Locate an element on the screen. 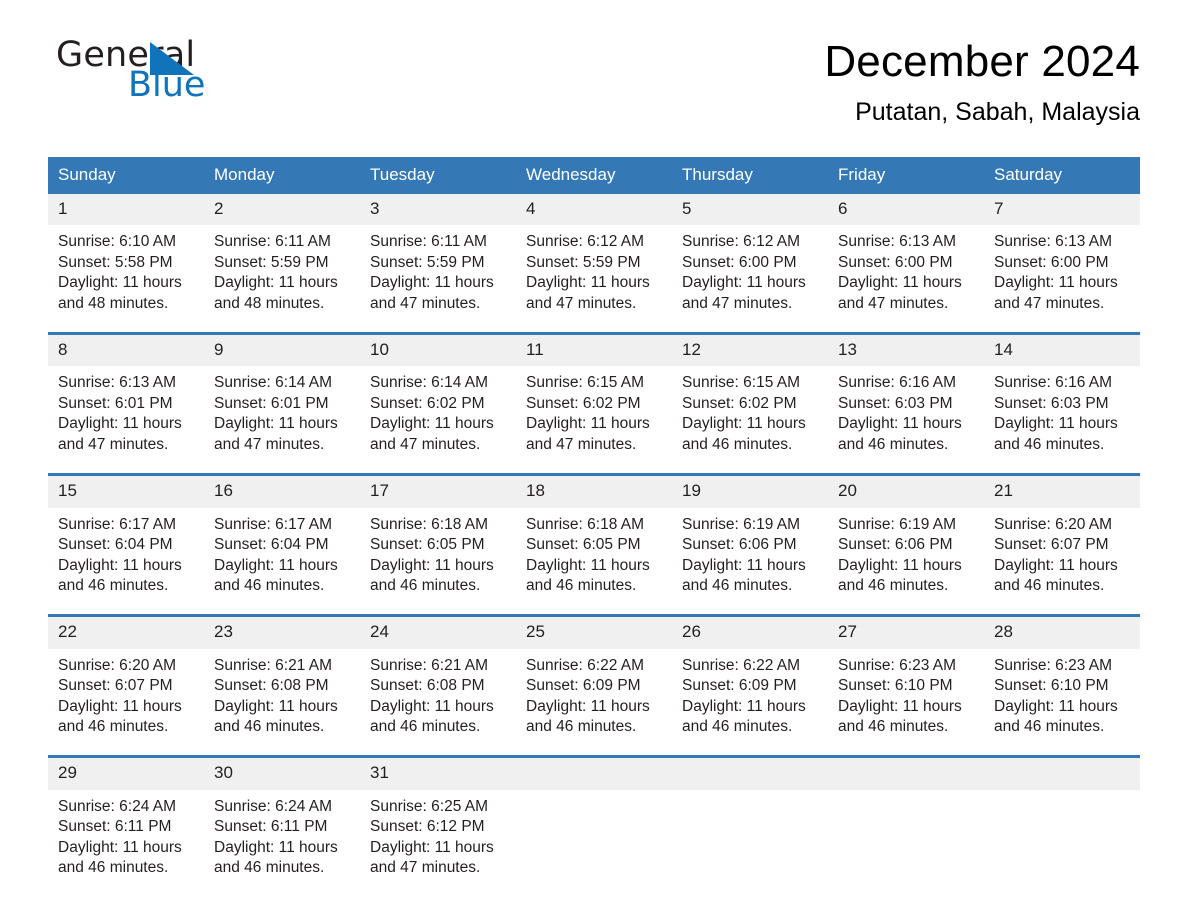  day-number-cell: 3 is located at coordinates (438, 209).